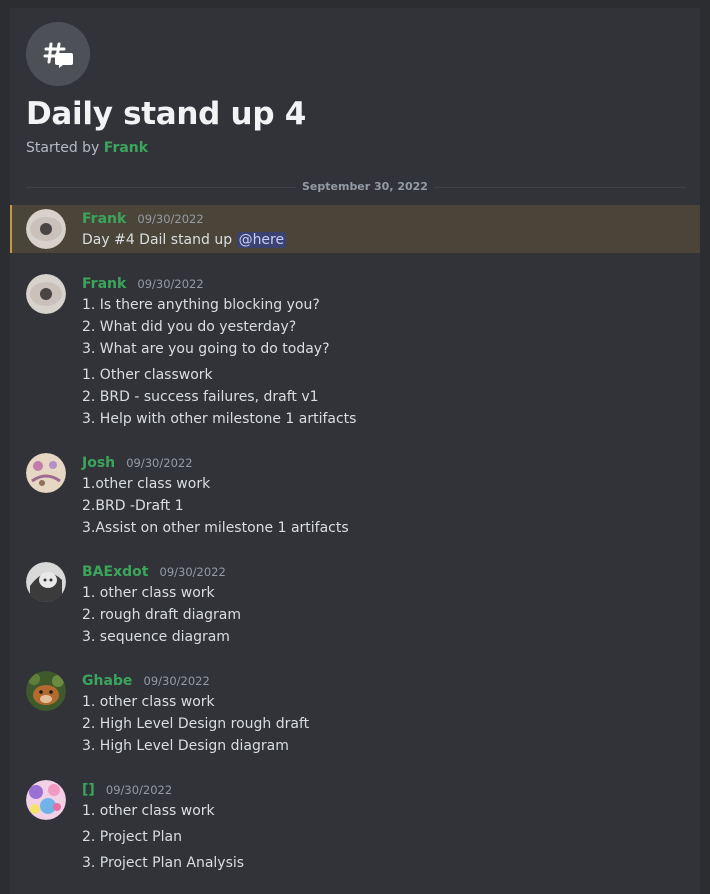 This screenshot has height=894, width=710. I want to click on message-text: Day #4 Dail stand up @here, so click(184, 240).